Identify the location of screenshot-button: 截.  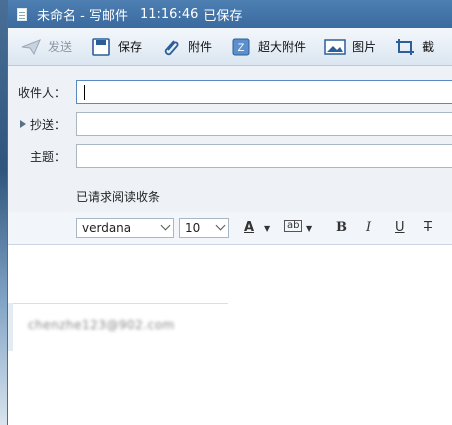
(414, 47).